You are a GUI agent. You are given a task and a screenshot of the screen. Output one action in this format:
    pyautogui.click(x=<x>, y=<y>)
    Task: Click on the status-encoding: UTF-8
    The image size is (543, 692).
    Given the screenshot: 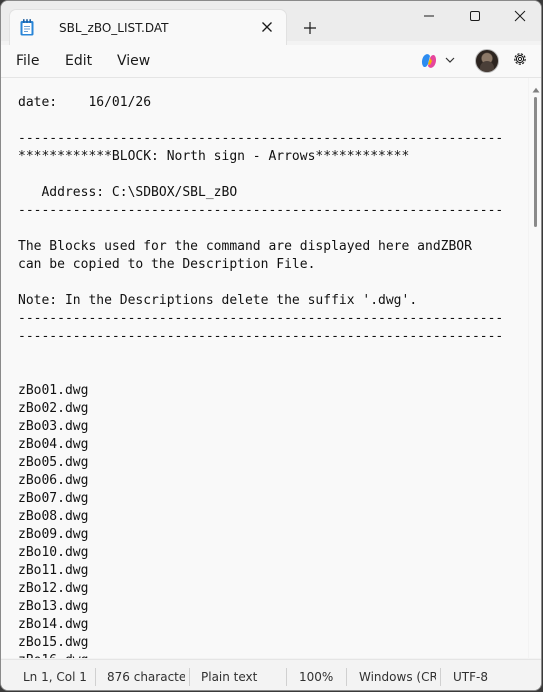 What is the action you would take?
    pyautogui.click(x=470, y=677)
    